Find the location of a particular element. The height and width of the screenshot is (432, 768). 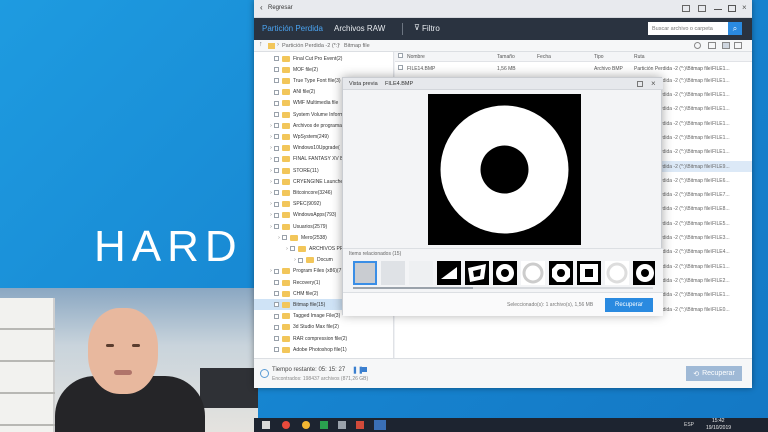

breadcrumb-partition: Partición Perdida -2 (*:) is located at coordinates (310, 46).